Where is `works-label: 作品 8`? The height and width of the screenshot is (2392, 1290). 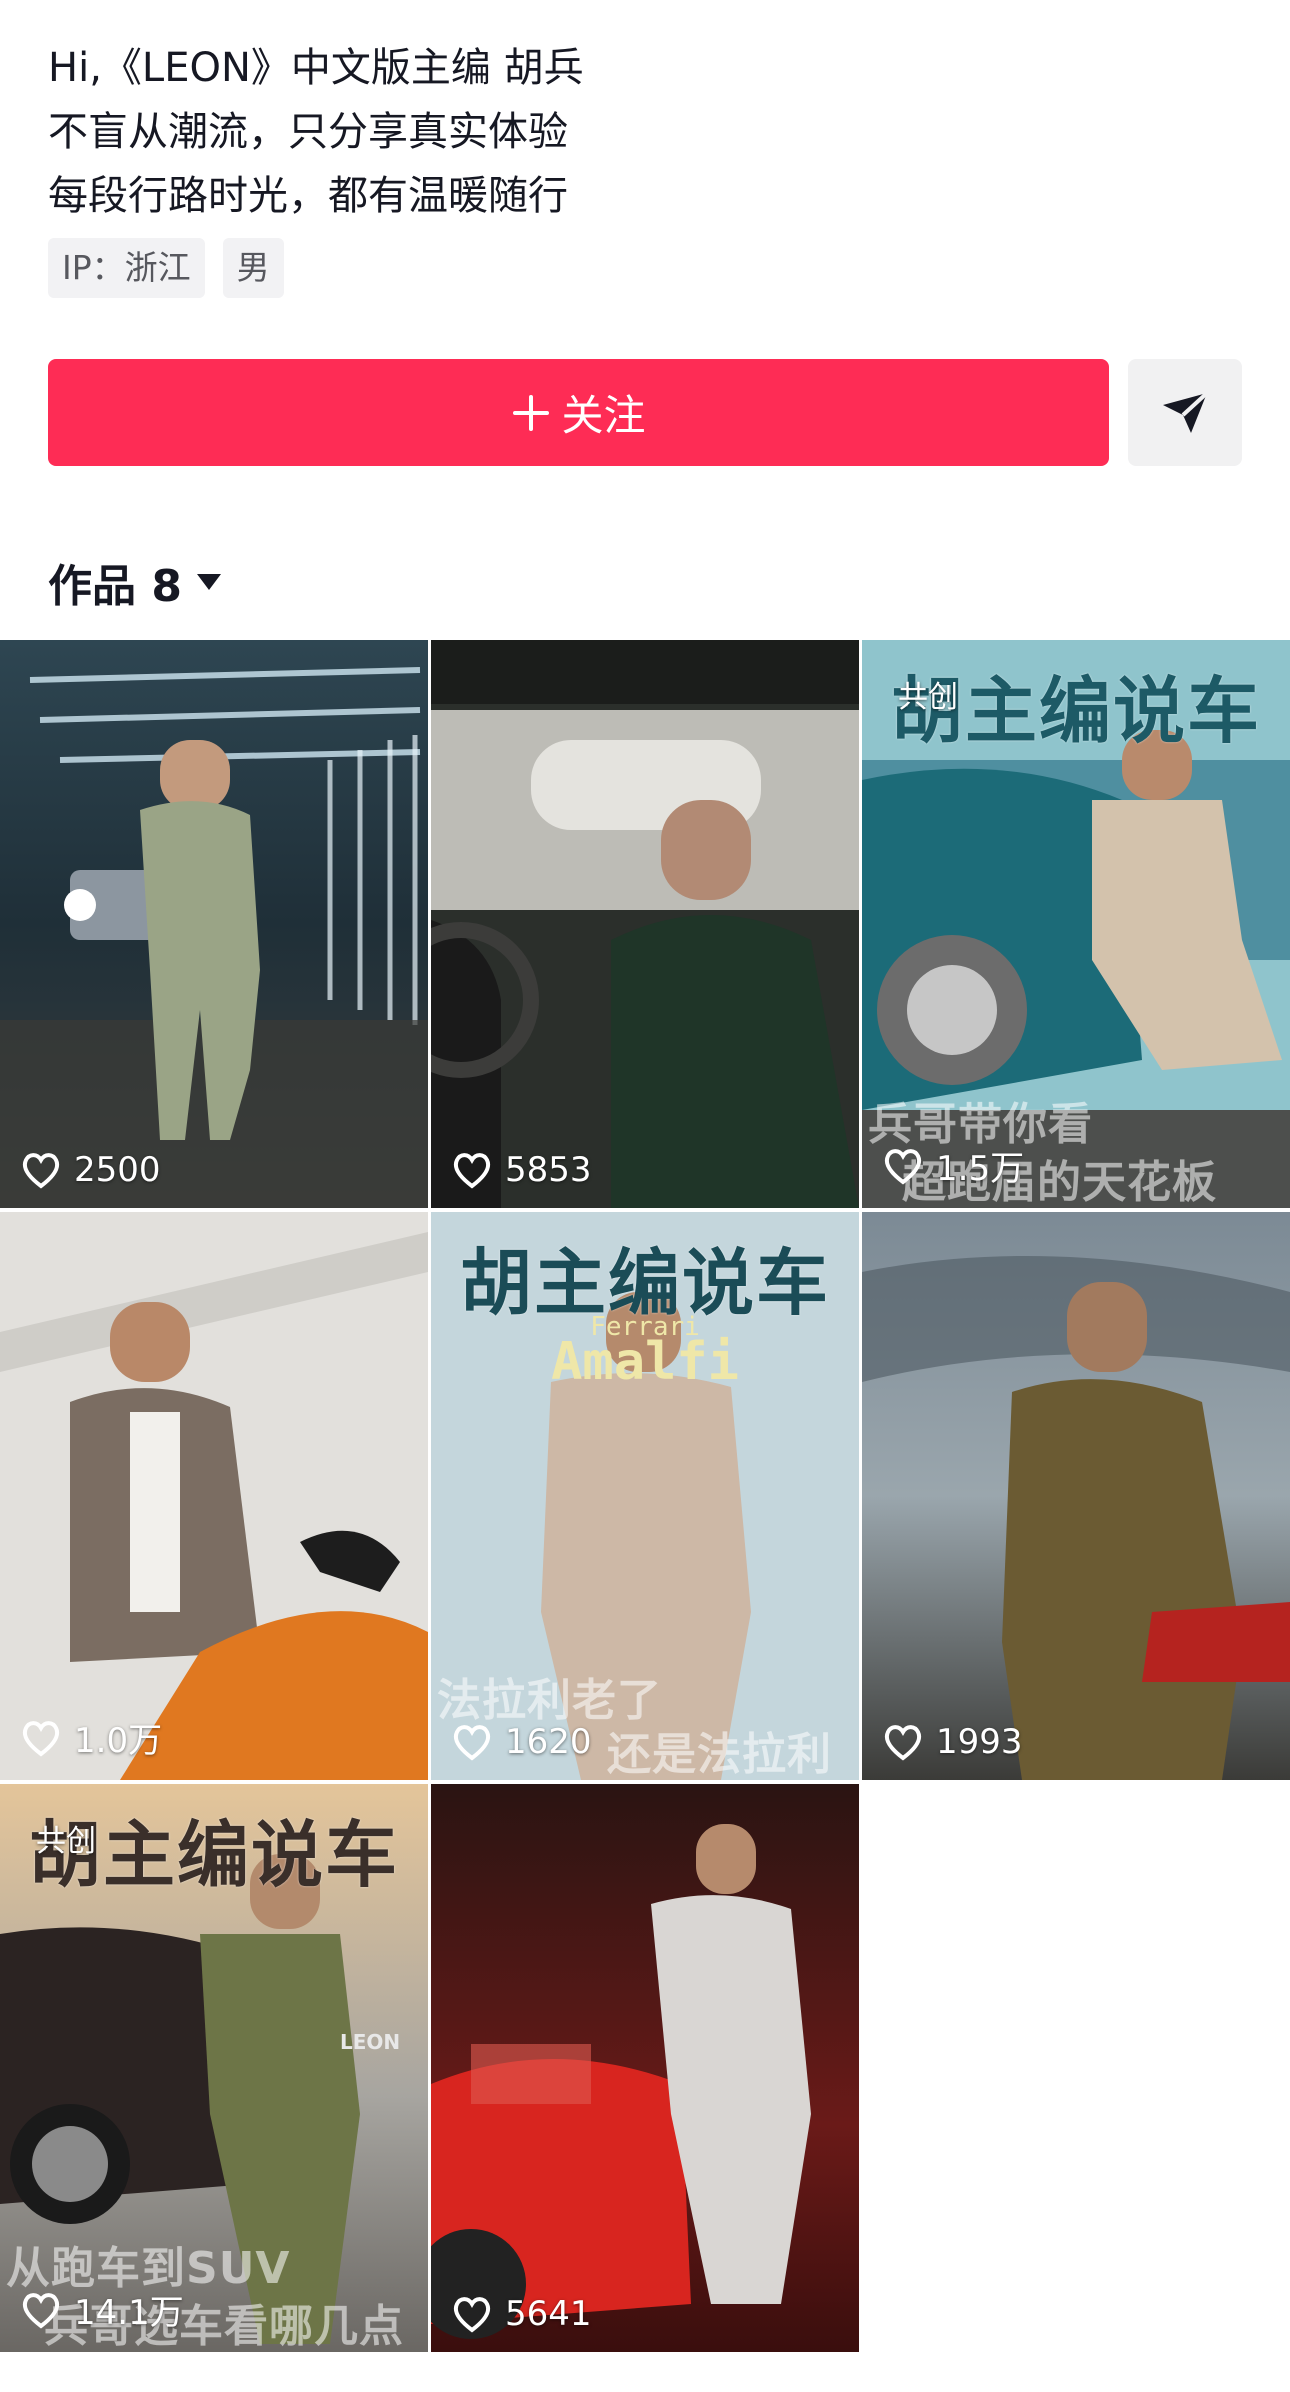 works-label: 作品 8 is located at coordinates (115, 586).